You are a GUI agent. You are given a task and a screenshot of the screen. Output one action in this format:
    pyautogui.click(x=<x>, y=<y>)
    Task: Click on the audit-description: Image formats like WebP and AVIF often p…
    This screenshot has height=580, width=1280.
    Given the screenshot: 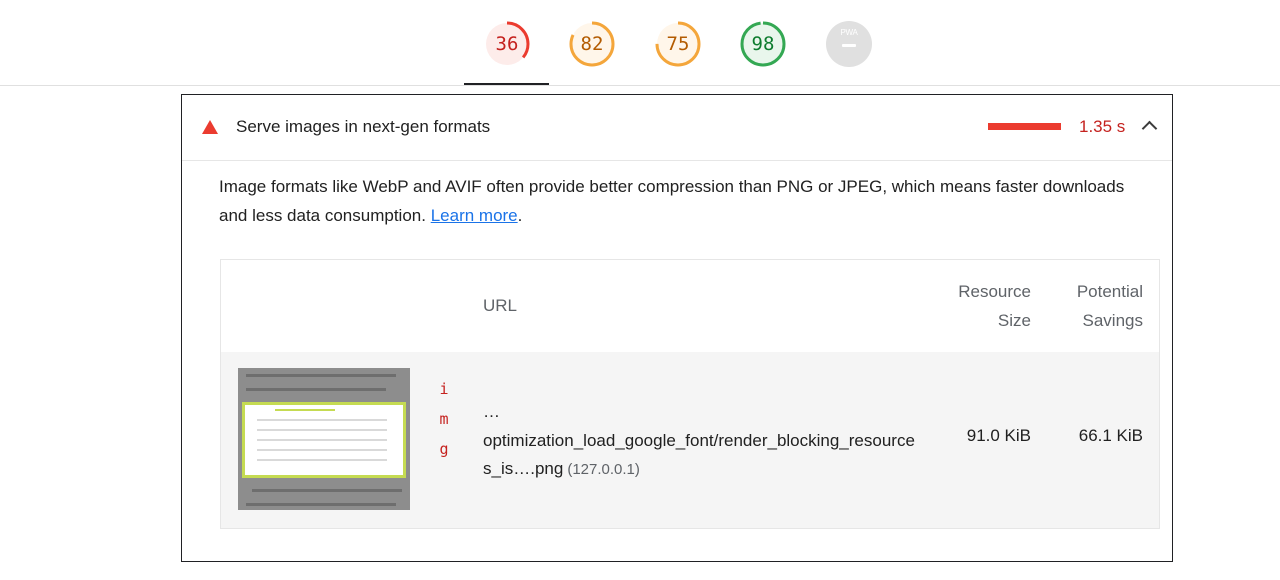 What is the action you would take?
    pyautogui.click(x=686, y=201)
    